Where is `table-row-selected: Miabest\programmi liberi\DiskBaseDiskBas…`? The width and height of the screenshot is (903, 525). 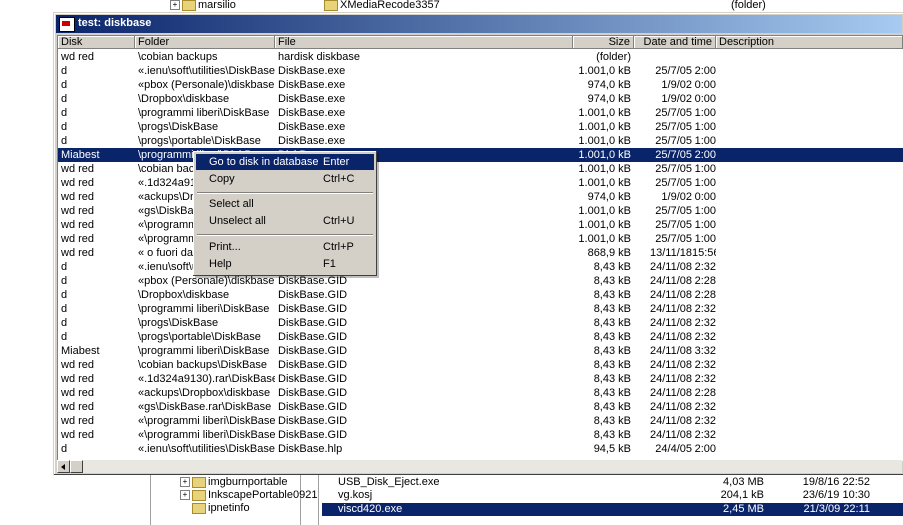 table-row-selected: Miabest\programmi liberi\DiskBaseDiskBas… is located at coordinates (480, 155).